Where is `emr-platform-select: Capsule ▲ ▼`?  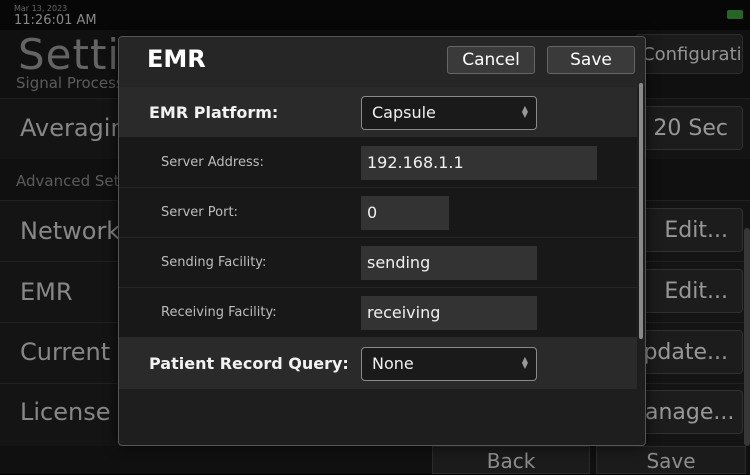 emr-platform-select: Capsule ▲ ▼ is located at coordinates (449, 113).